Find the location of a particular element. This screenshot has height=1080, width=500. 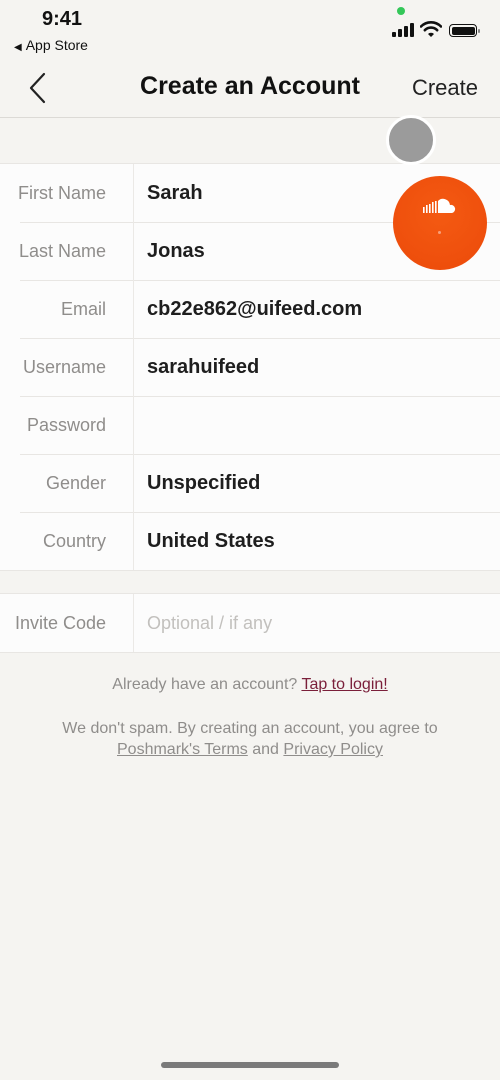

country-row: Country United States is located at coordinates (250, 541).